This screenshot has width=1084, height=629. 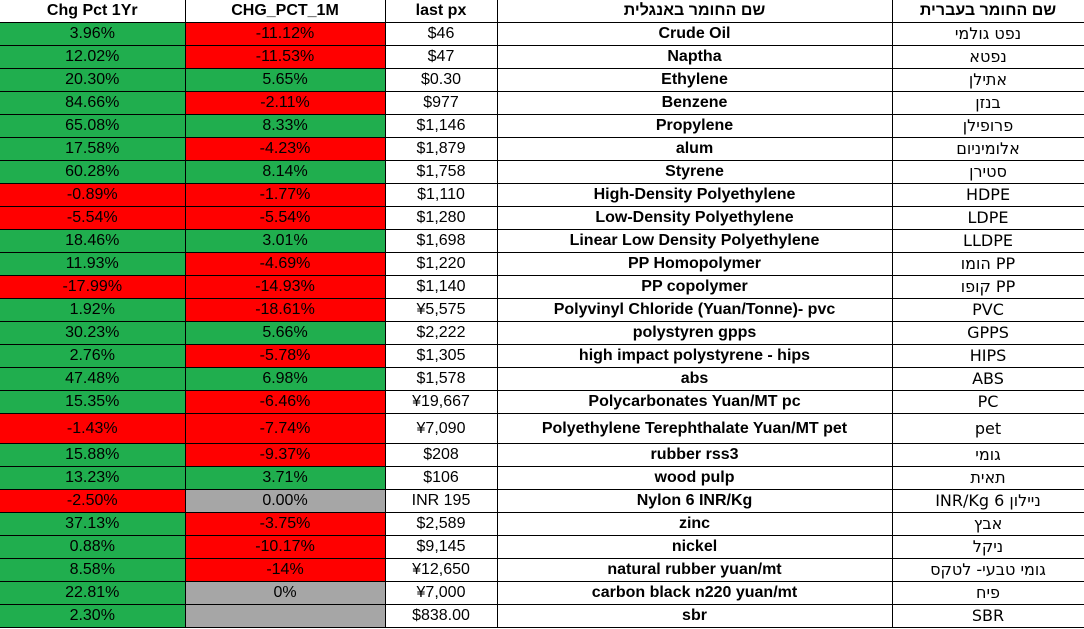 I want to click on cell-last-px: $1,280, so click(x=441, y=218).